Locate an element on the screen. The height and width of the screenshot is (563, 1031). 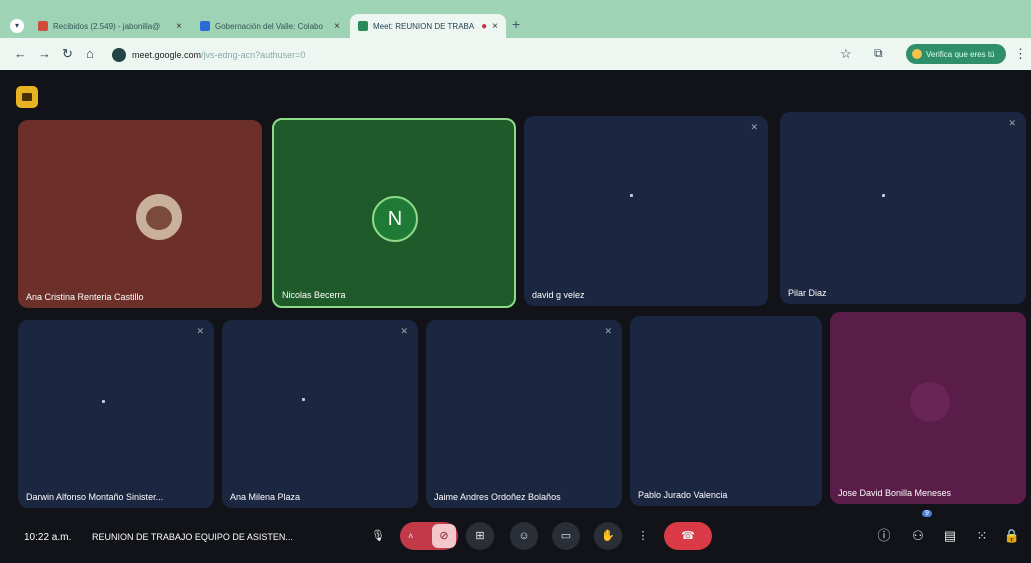
site-info-icon is located at coordinates (119, 55).